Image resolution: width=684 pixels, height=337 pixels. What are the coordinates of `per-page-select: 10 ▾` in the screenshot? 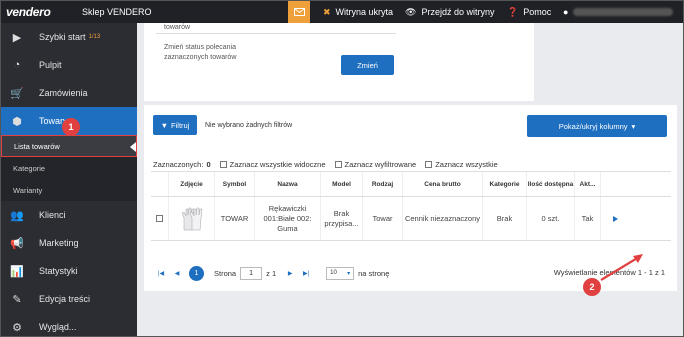 It's located at (340, 273).